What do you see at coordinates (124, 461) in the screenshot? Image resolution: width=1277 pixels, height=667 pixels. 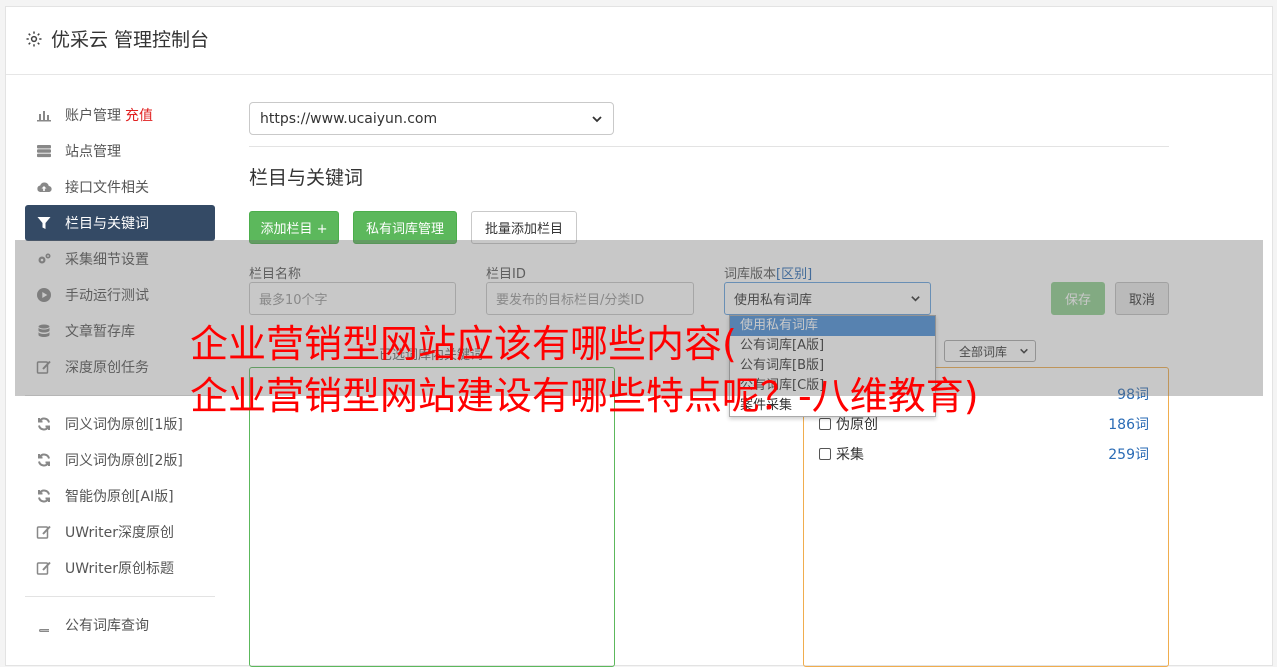 I see `sidebar-item-label: 同义词伪原创[2版]` at bounding box center [124, 461].